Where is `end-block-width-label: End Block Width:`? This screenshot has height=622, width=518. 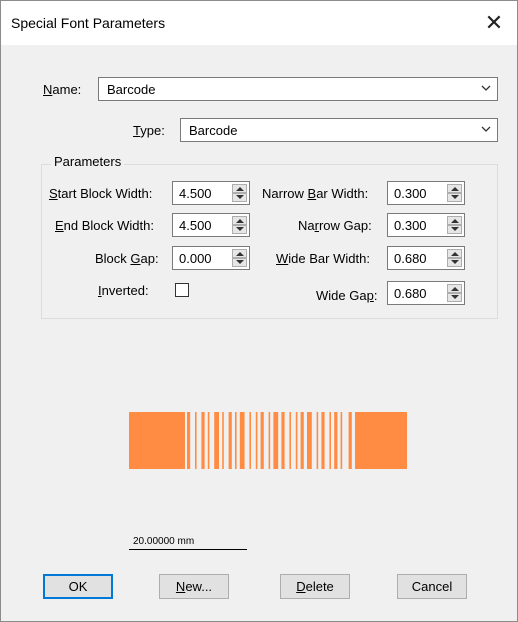
end-block-width-label: End Block Width: is located at coordinates (104, 225).